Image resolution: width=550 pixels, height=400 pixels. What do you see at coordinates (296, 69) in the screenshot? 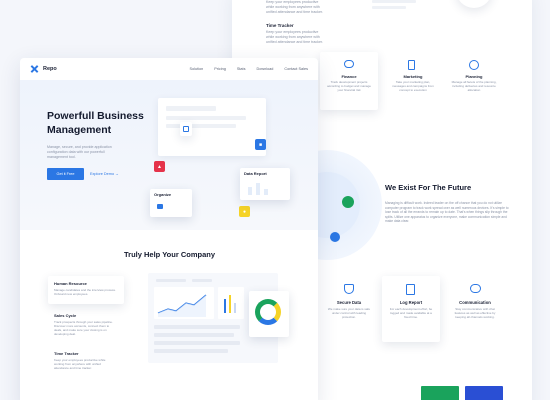
I see `nav-contact-sales: Contact Sales` at bounding box center [296, 69].